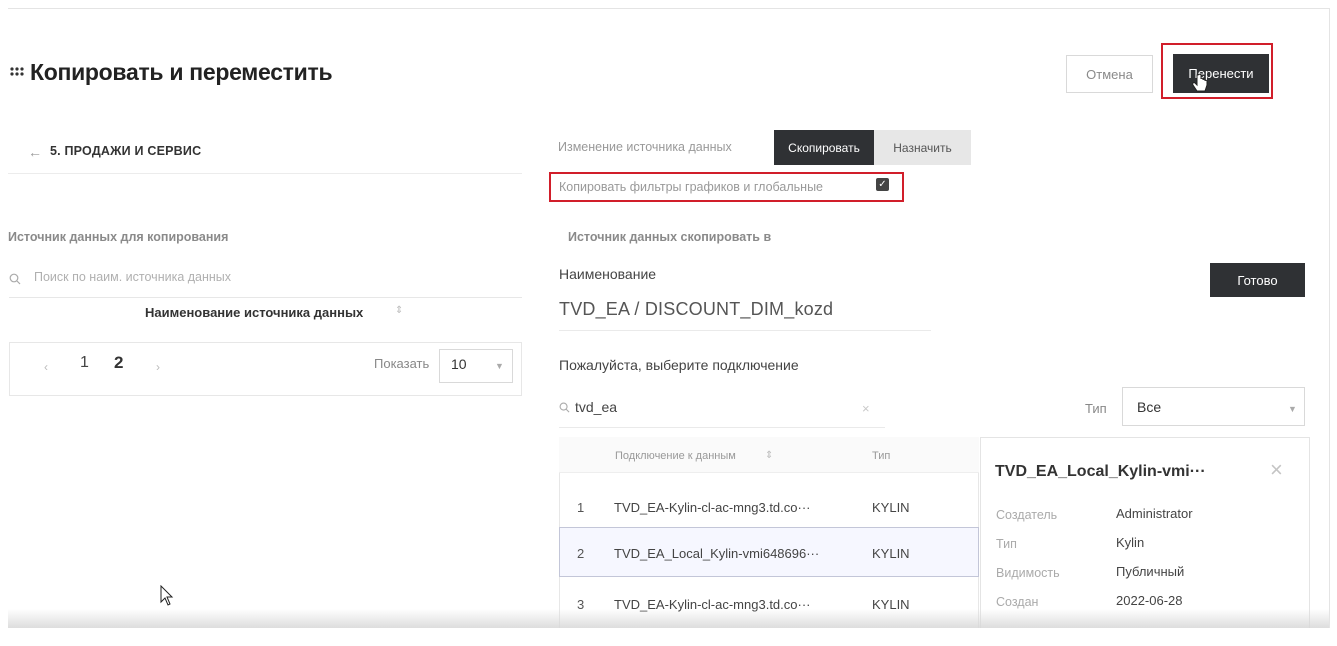 The height and width of the screenshot is (646, 1337). I want to click on row-number: 2, so click(581, 553).